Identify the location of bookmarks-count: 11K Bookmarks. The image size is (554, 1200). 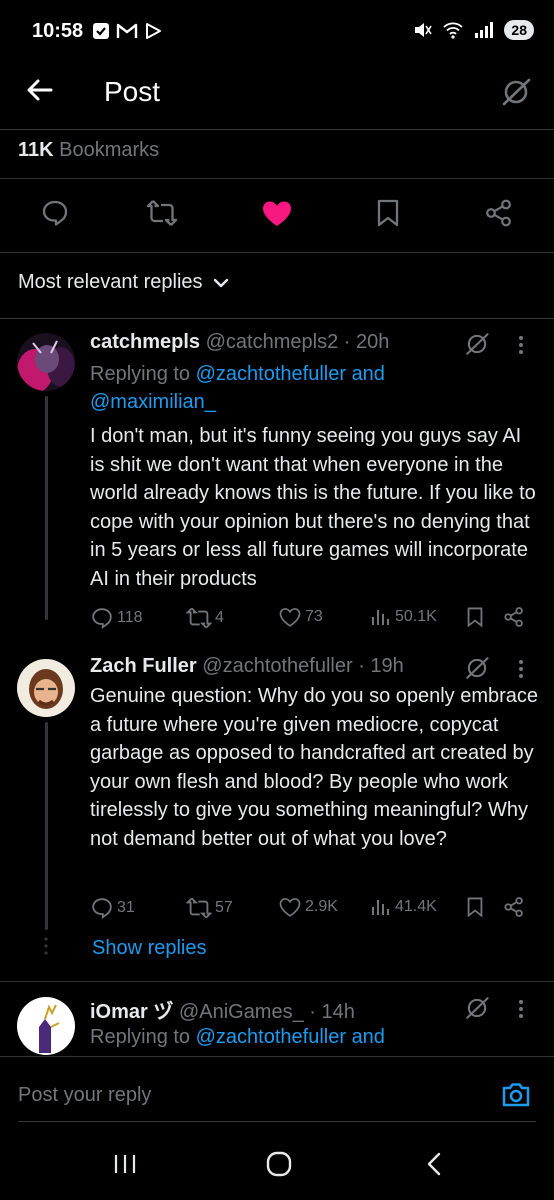
(88, 150).